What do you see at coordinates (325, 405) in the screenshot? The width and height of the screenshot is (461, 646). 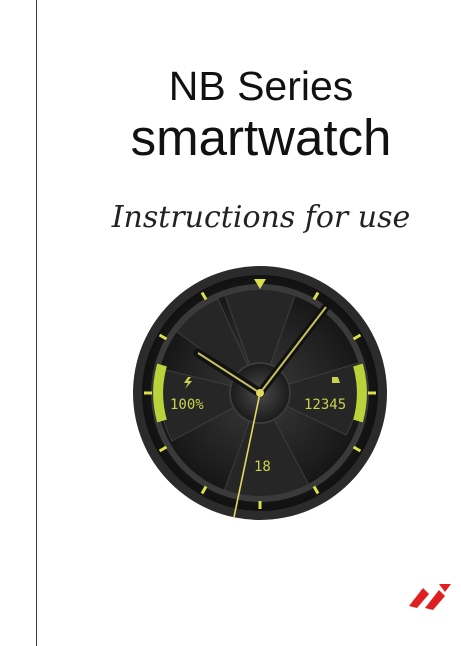 I see `steps-text: 12345` at bounding box center [325, 405].